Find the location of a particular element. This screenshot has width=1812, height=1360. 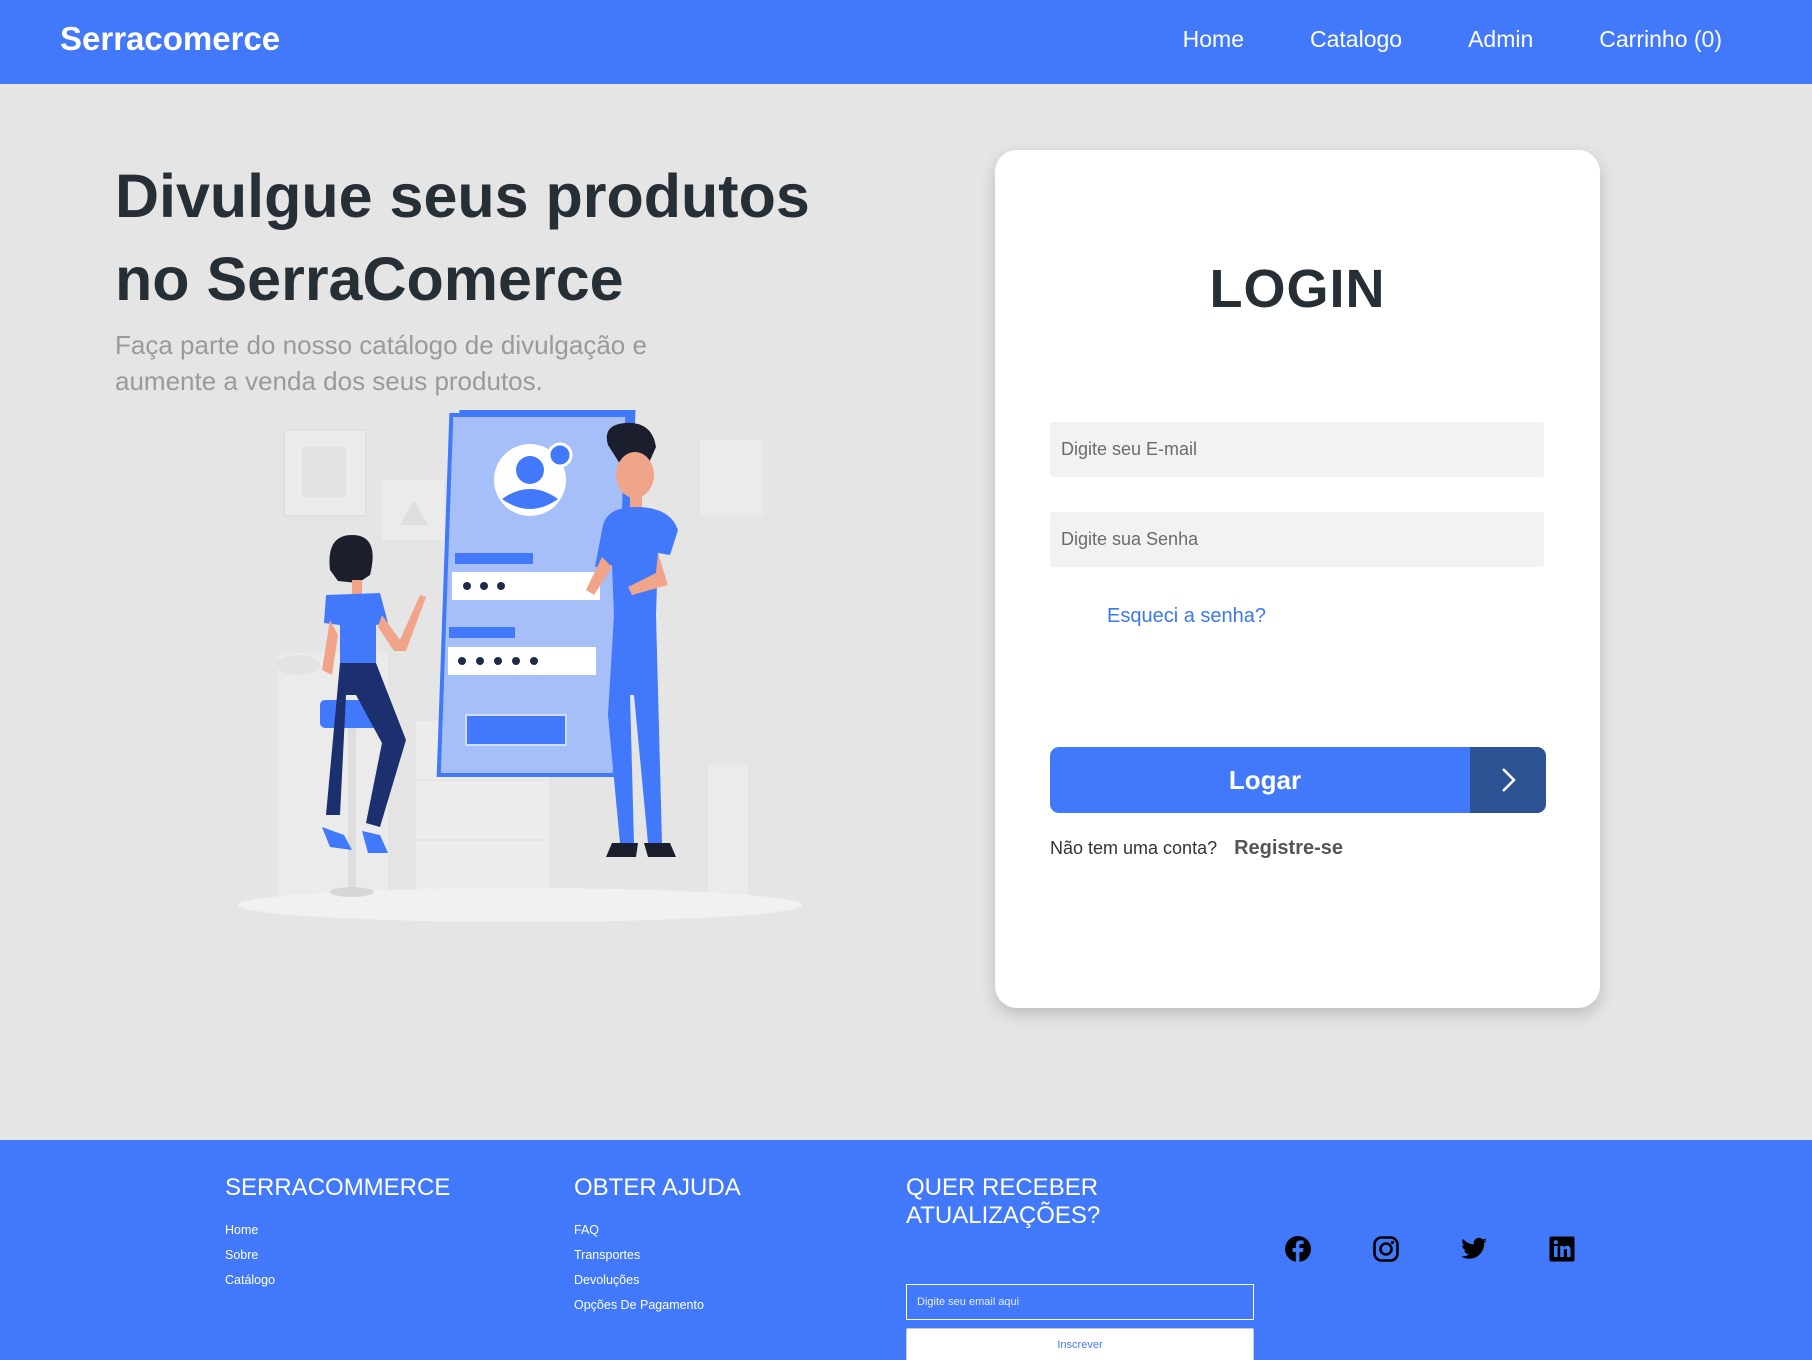

no-account-text: Não tem uma conta? is located at coordinates (1134, 848).